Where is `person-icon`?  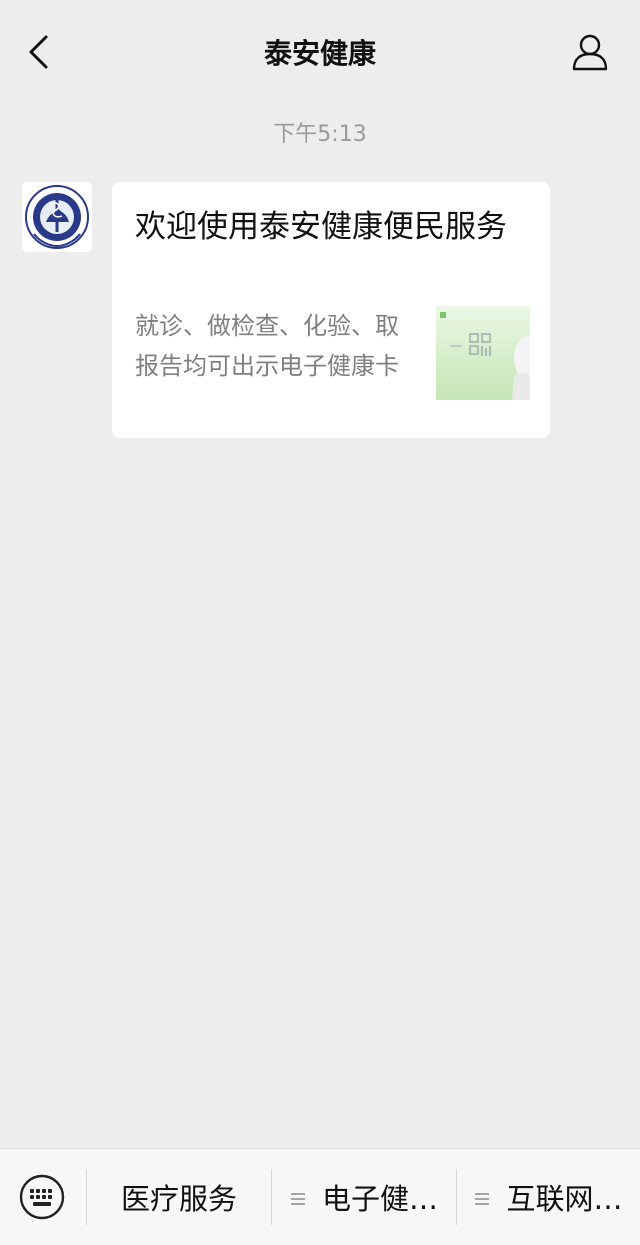 person-icon is located at coordinates (590, 54).